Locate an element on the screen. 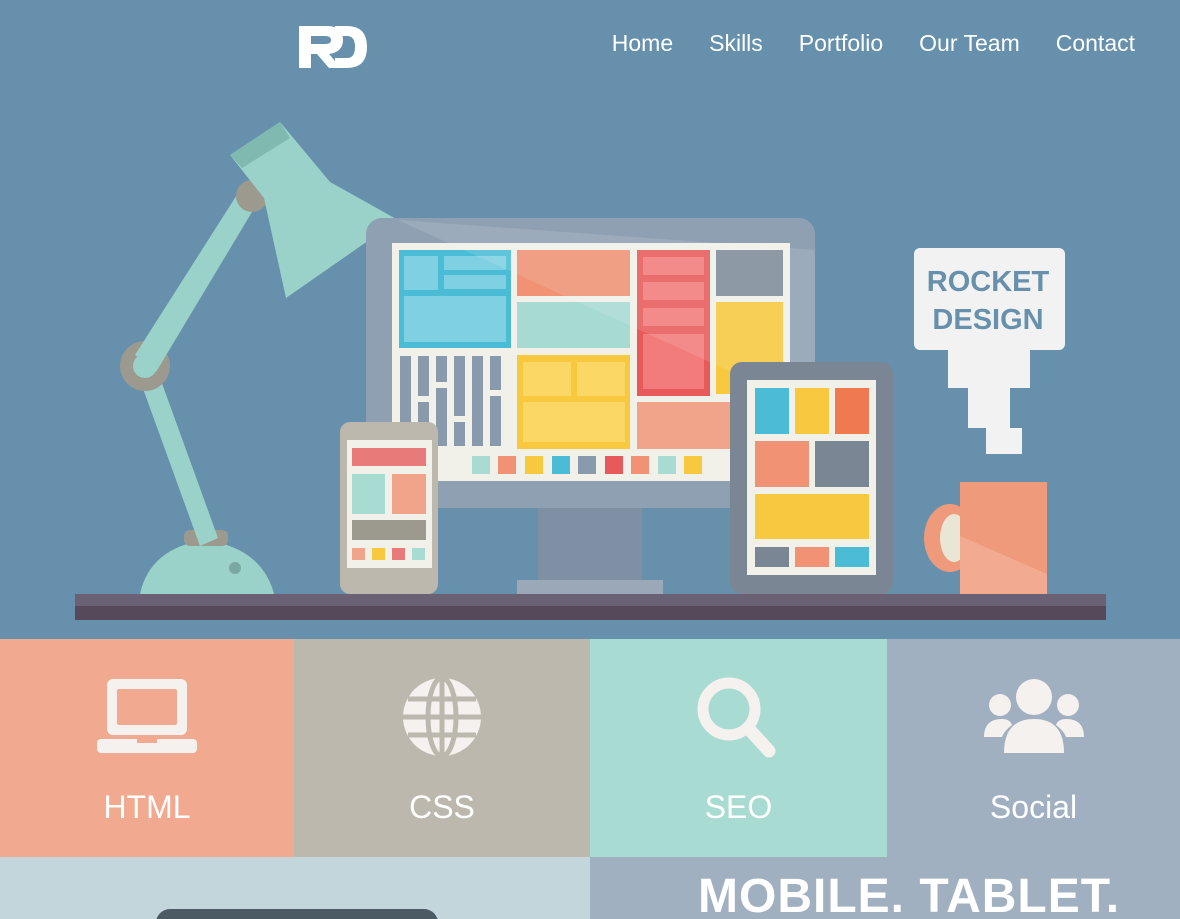 The image size is (1180, 919). tile-html: HTML is located at coordinates (147, 748).